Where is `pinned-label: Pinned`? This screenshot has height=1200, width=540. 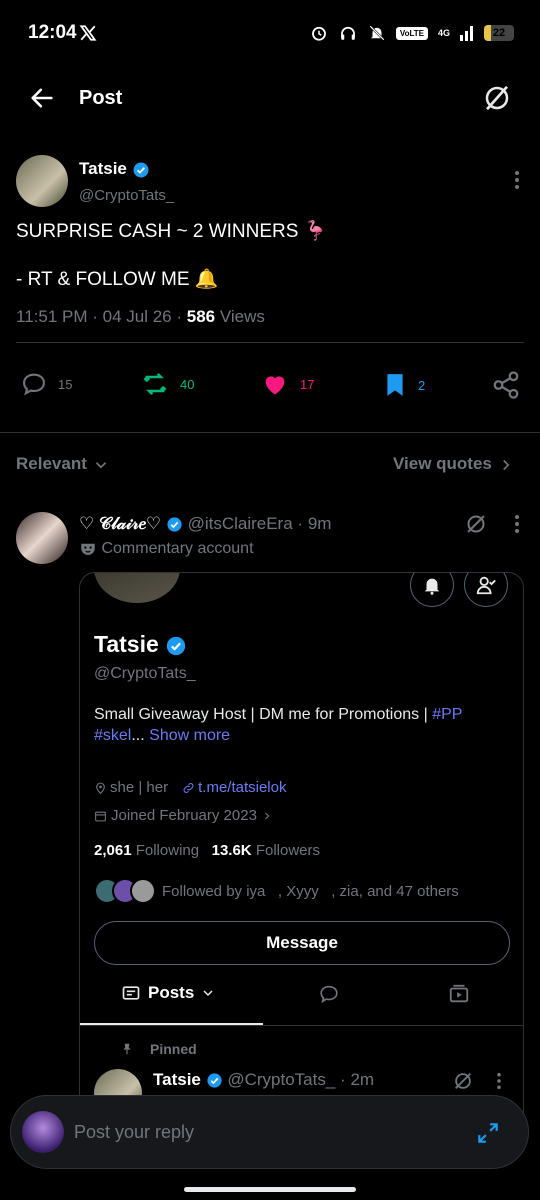 pinned-label: Pinned is located at coordinates (173, 1049).